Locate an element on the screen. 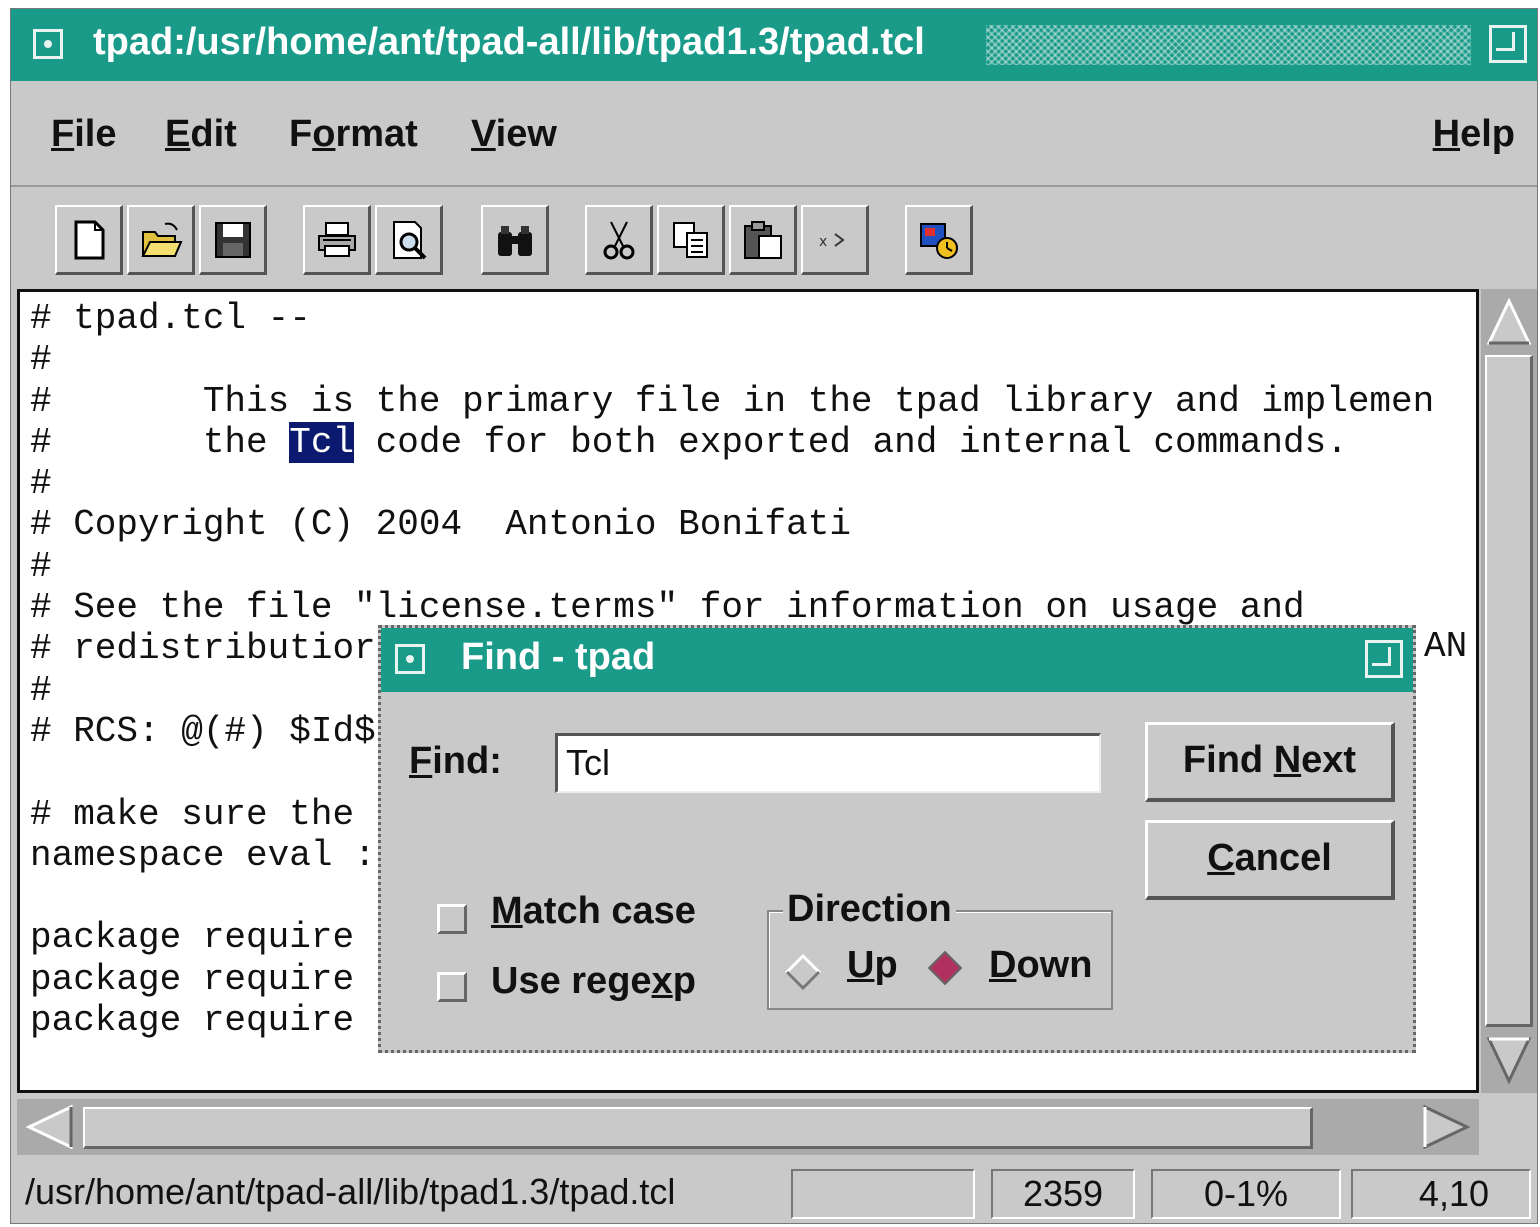 This screenshot has width=1540, height=1227. vertical-scrollbar is located at coordinates (1509, 691).